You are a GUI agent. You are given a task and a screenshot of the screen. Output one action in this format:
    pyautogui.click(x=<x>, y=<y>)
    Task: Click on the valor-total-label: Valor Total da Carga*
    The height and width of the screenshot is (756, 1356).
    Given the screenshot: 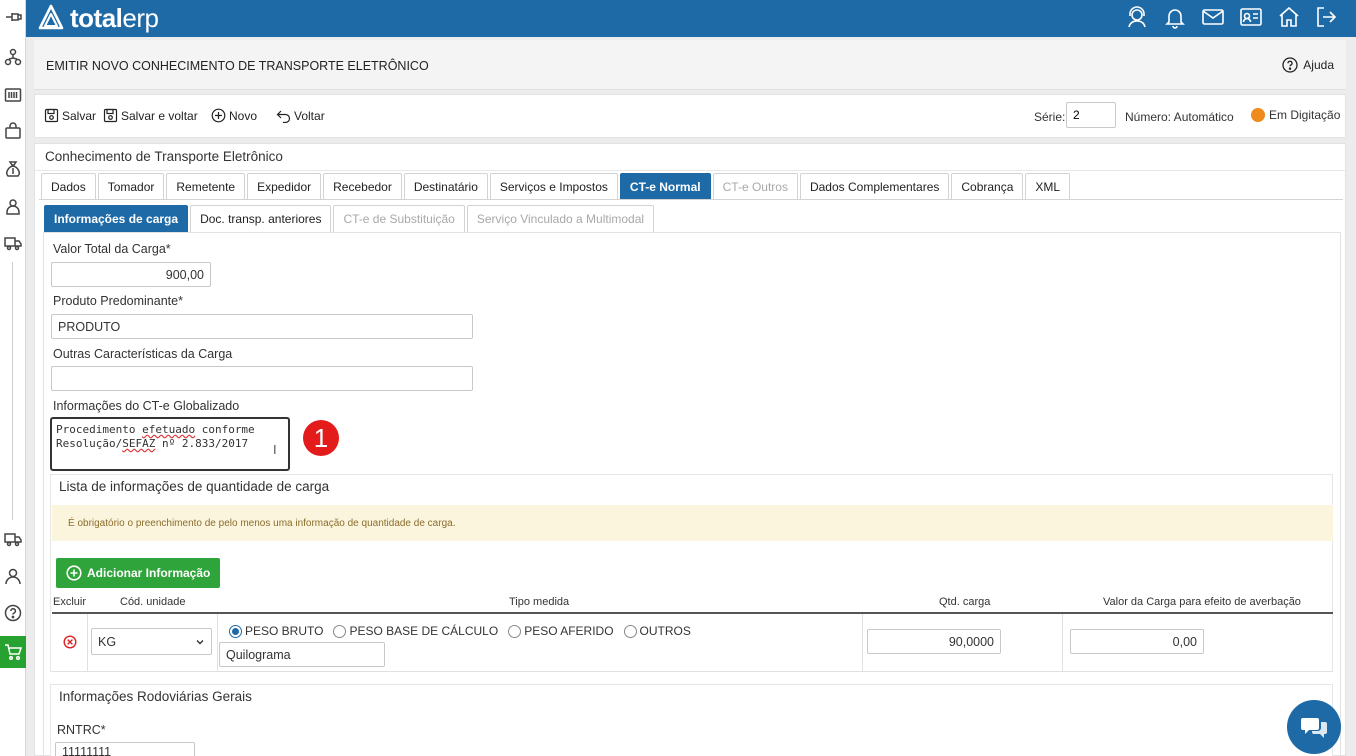 What is the action you would take?
    pyautogui.click(x=112, y=249)
    